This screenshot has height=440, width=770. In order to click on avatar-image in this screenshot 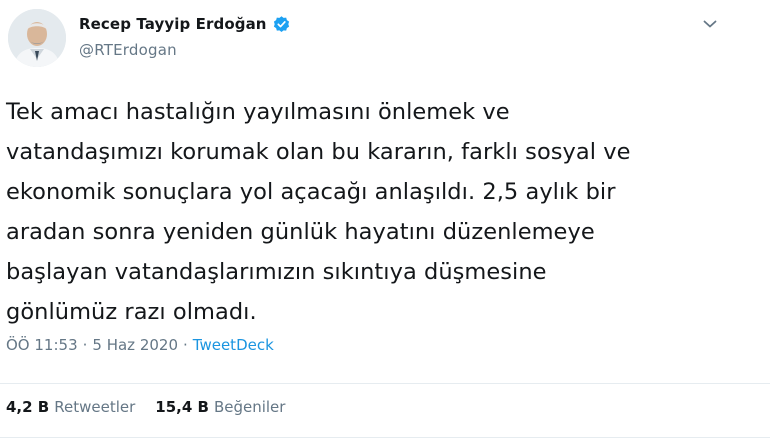, I will do `click(37, 38)`.